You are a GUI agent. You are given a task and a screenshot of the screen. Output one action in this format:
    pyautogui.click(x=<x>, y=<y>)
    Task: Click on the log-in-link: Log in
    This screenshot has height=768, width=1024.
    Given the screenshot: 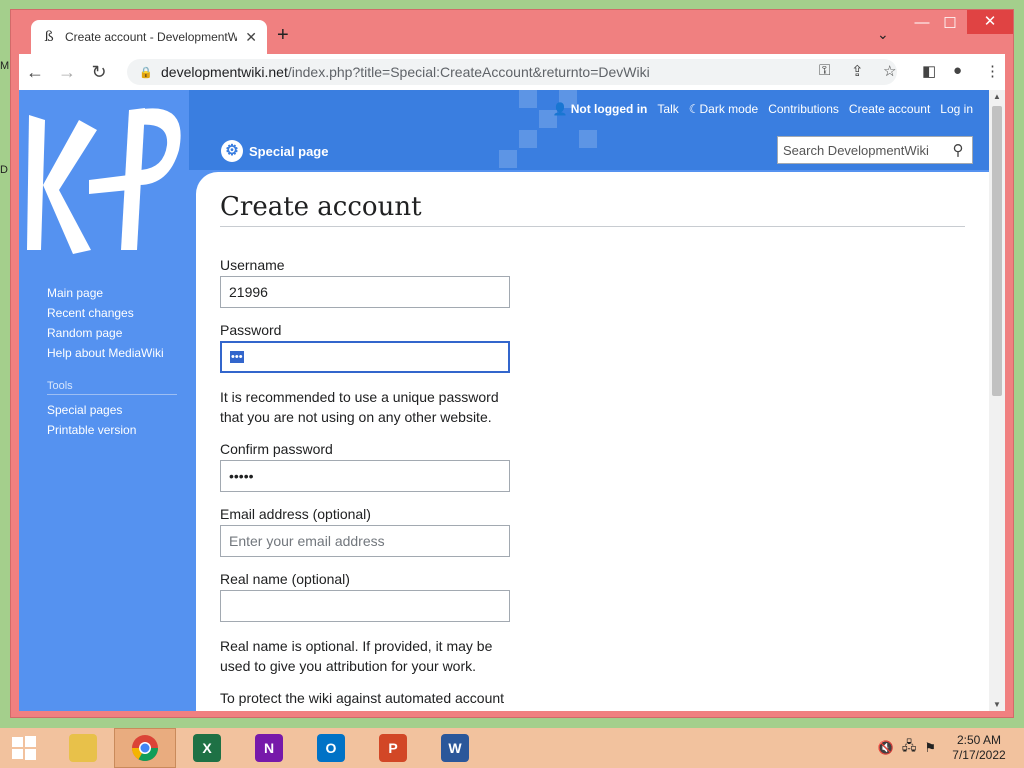 What is the action you would take?
    pyautogui.click(x=956, y=109)
    